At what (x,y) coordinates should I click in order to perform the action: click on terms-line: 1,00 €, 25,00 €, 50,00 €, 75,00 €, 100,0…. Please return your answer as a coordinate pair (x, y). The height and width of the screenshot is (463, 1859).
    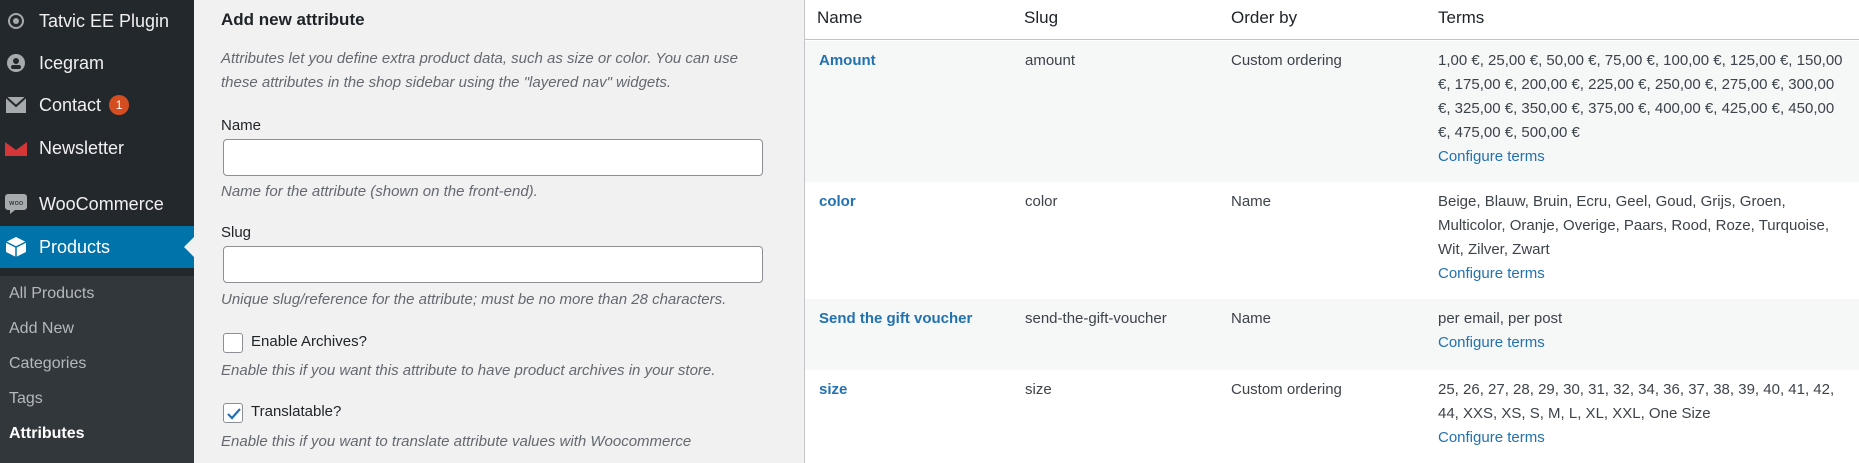
    Looking at the image, I should click on (1640, 60).